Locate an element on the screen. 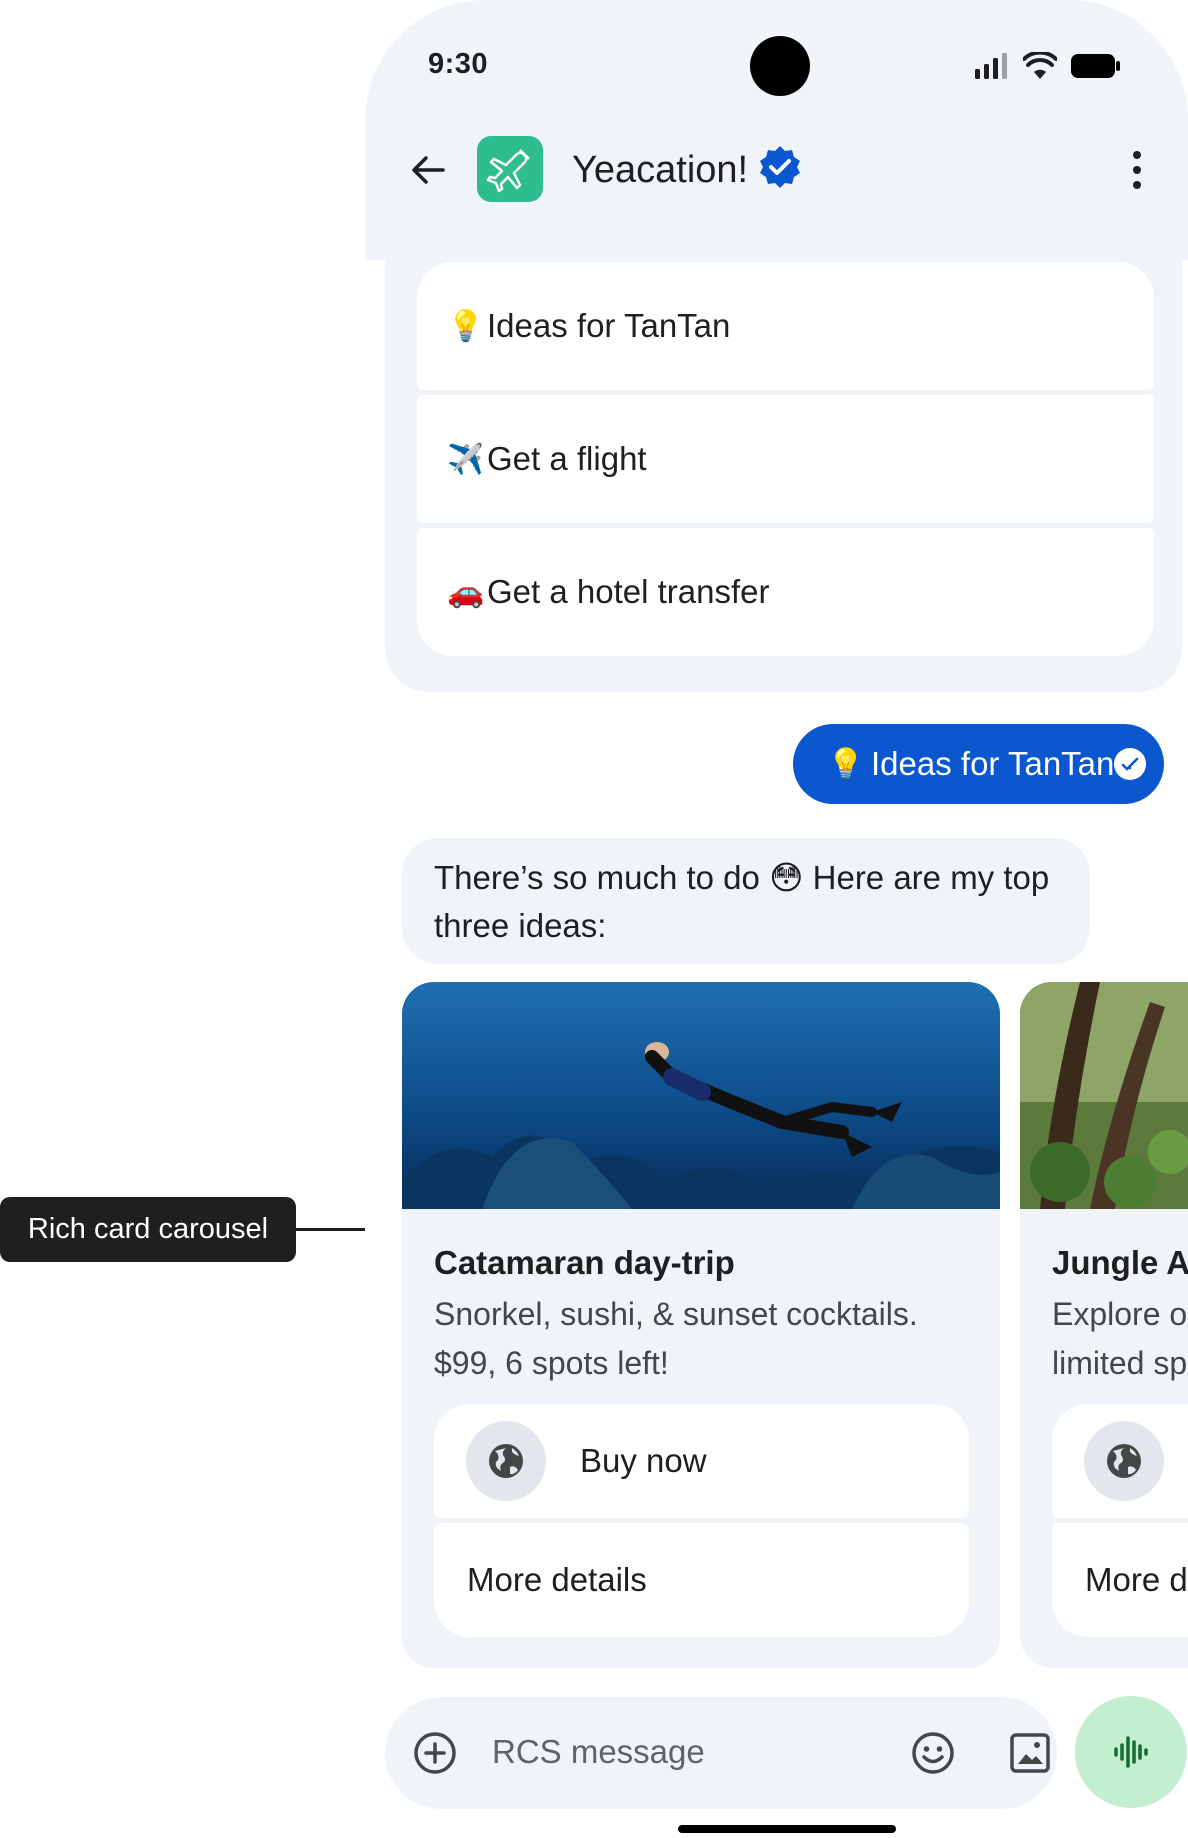 The image size is (1188, 1838). card-description: Explore o limited sp is located at coordinates (1119, 1339).